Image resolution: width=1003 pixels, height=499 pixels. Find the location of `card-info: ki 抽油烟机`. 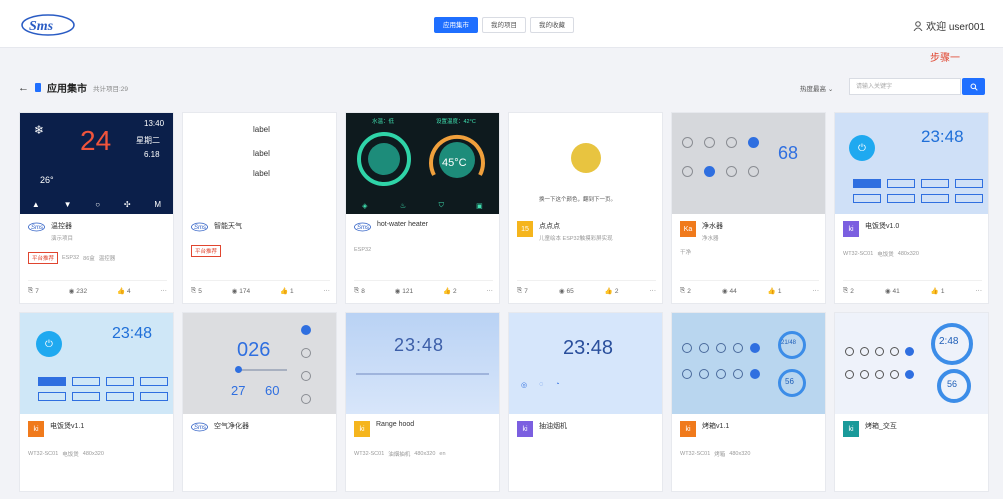

card-info: ki 抽油烟机 is located at coordinates (586, 429).